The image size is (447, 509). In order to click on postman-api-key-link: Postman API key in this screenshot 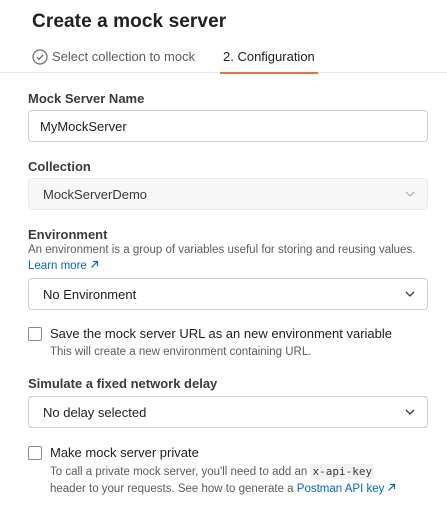, I will do `click(347, 489)`.